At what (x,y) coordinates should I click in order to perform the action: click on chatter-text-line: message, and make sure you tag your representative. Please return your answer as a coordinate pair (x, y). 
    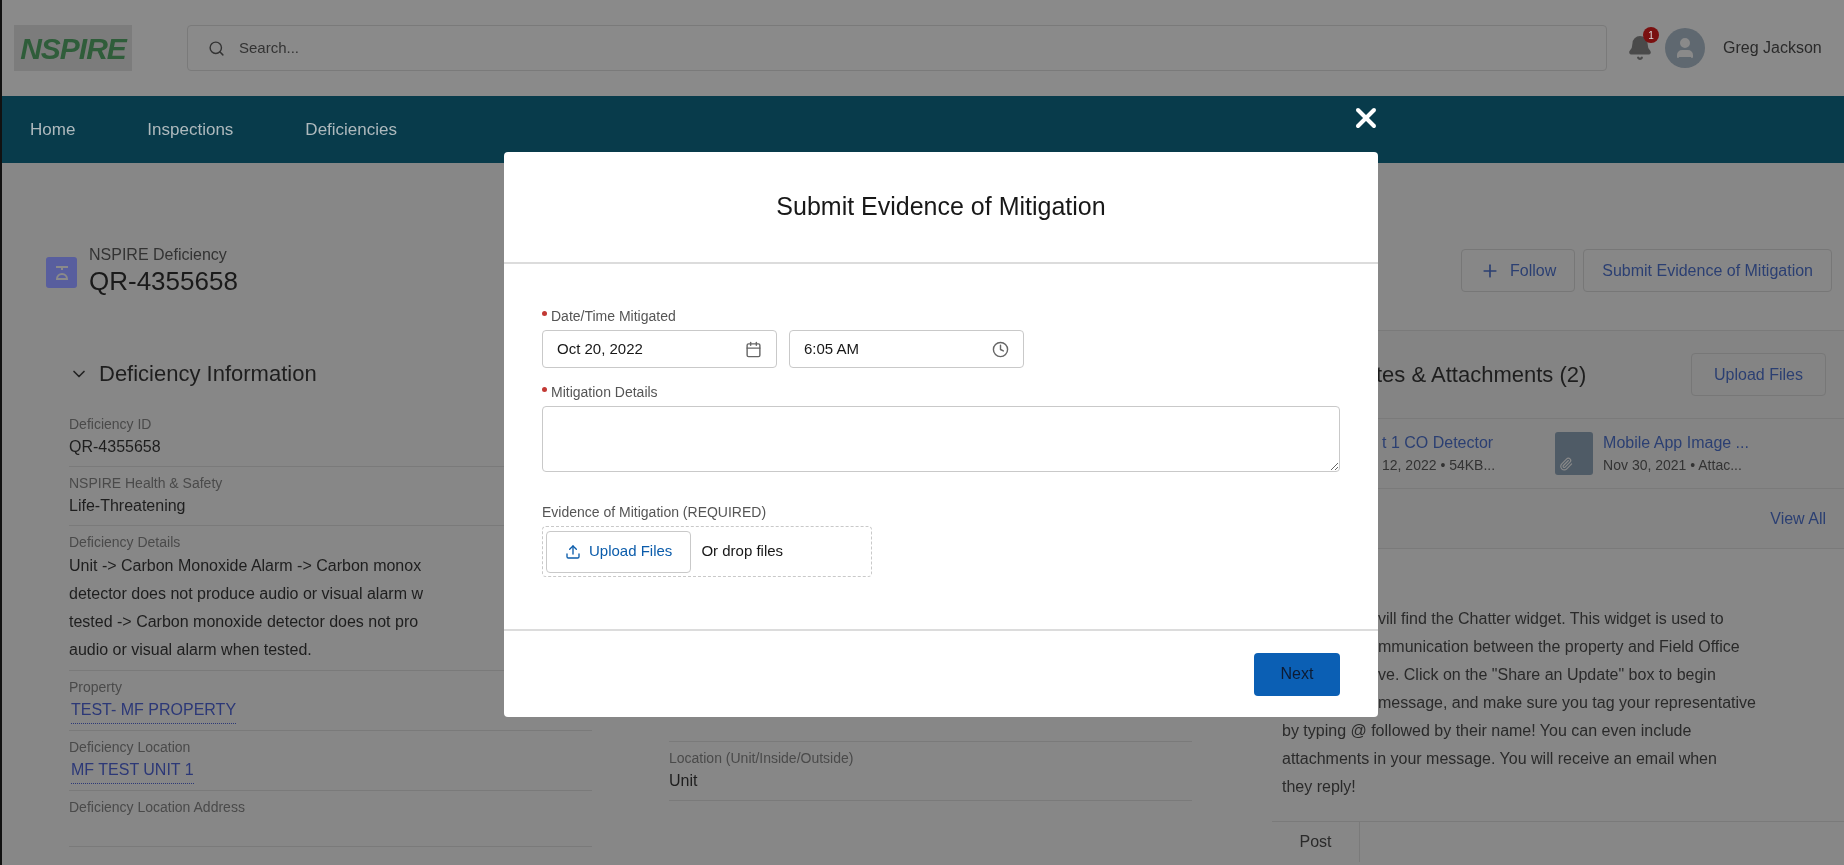
    Looking at the image, I should click on (1567, 703).